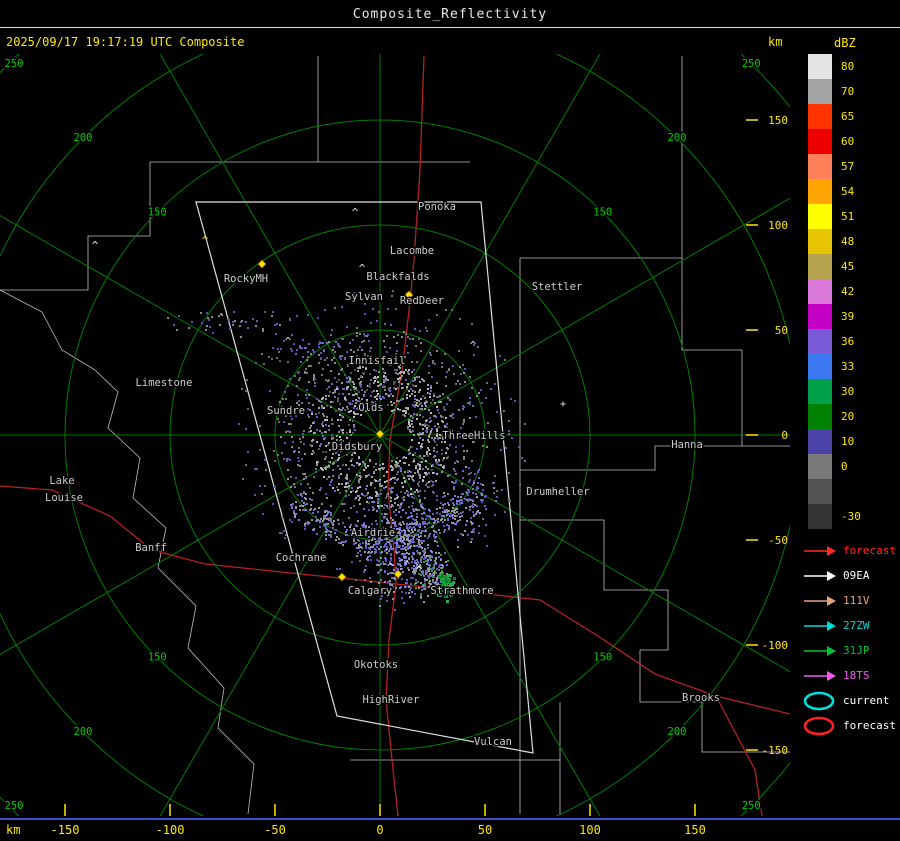  Describe the element at coordinates (380, 830) in the screenshot. I see `bottom-axis-tick-label: 0` at that location.